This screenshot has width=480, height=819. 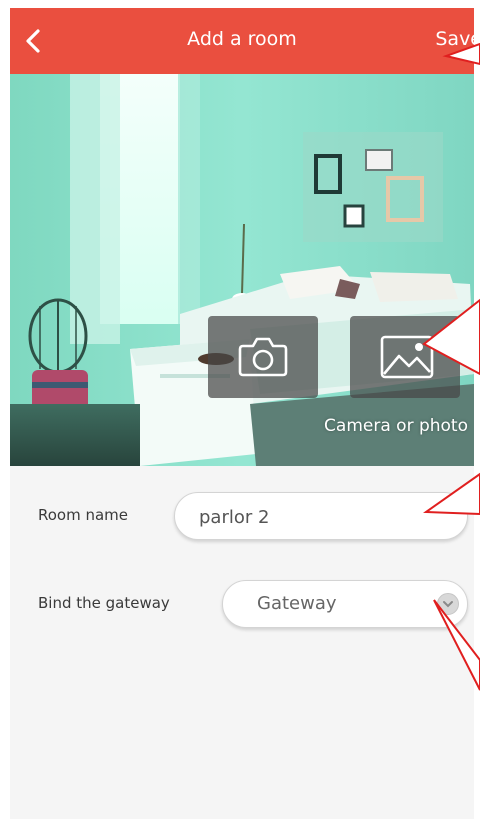 I want to click on gateway-selected-value: Gateway, so click(x=297, y=603).